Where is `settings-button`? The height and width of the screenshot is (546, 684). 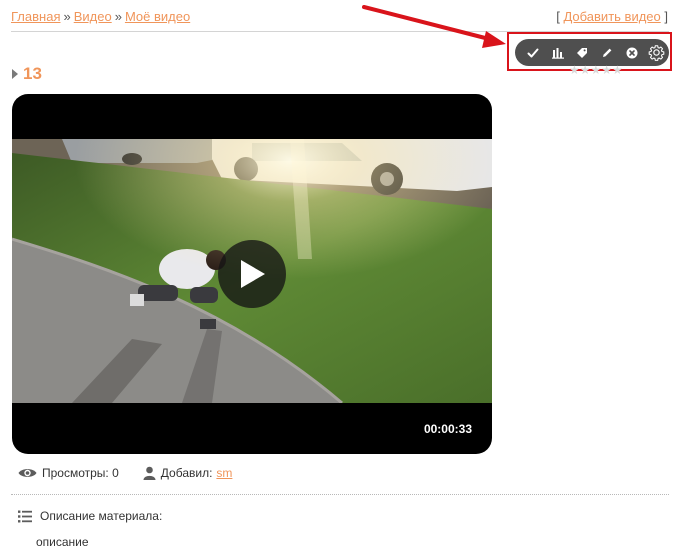
settings-button is located at coordinates (656, 52).